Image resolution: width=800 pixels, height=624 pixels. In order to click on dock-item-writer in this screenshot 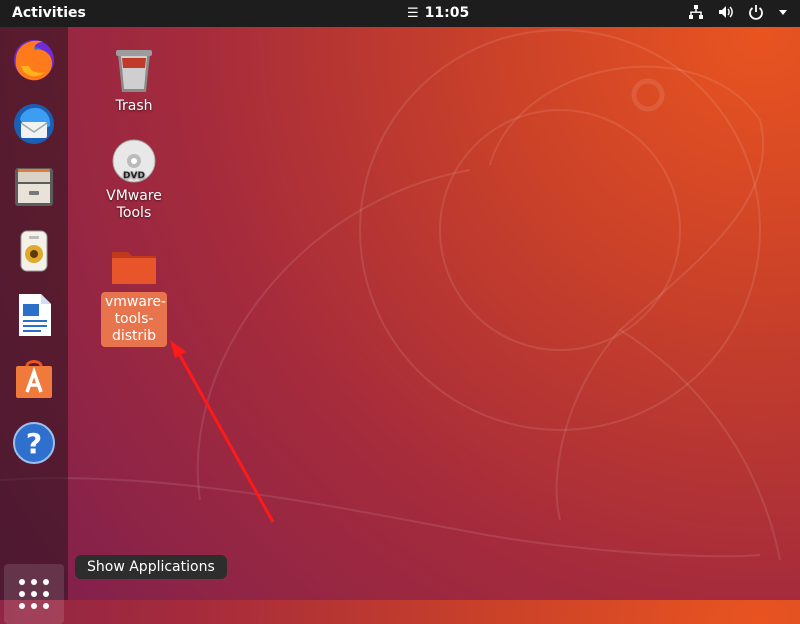, I will do `click(34, 315)`.